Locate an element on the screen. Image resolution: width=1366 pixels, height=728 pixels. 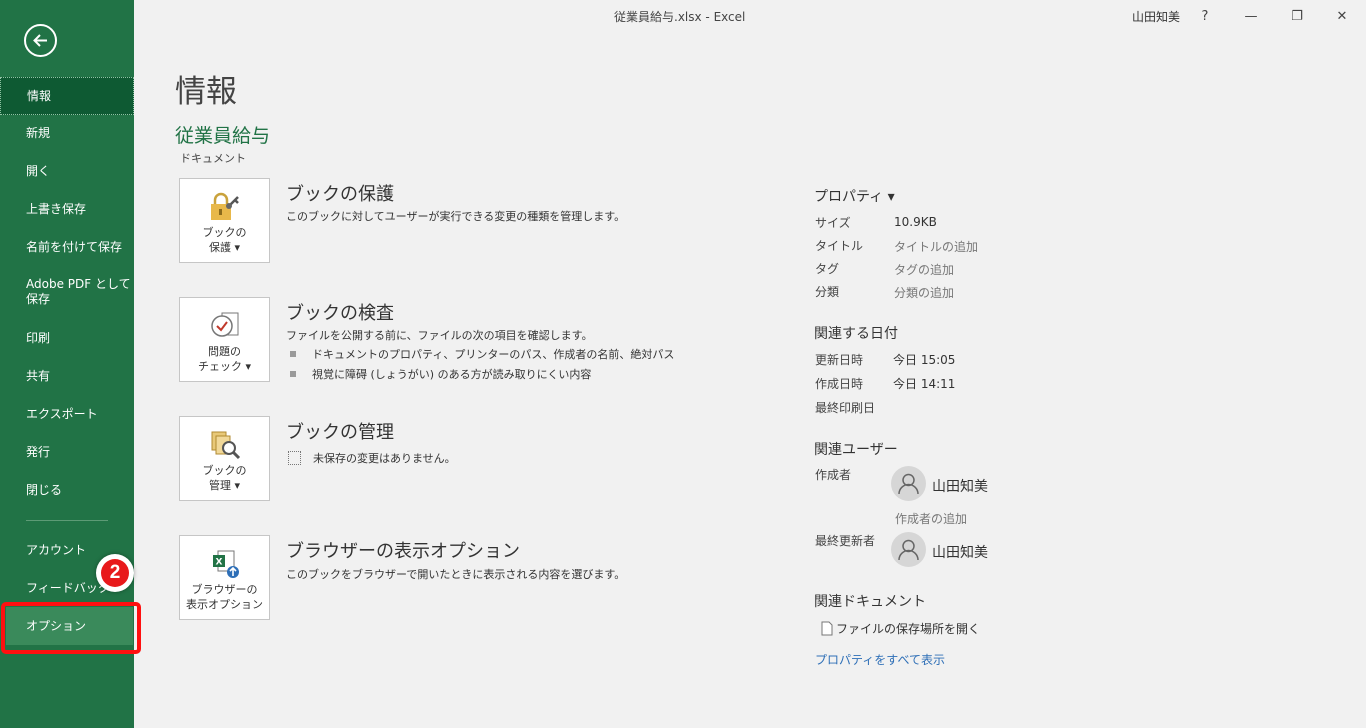
nav-print: 印刷 is located at coordinates (67, 338).